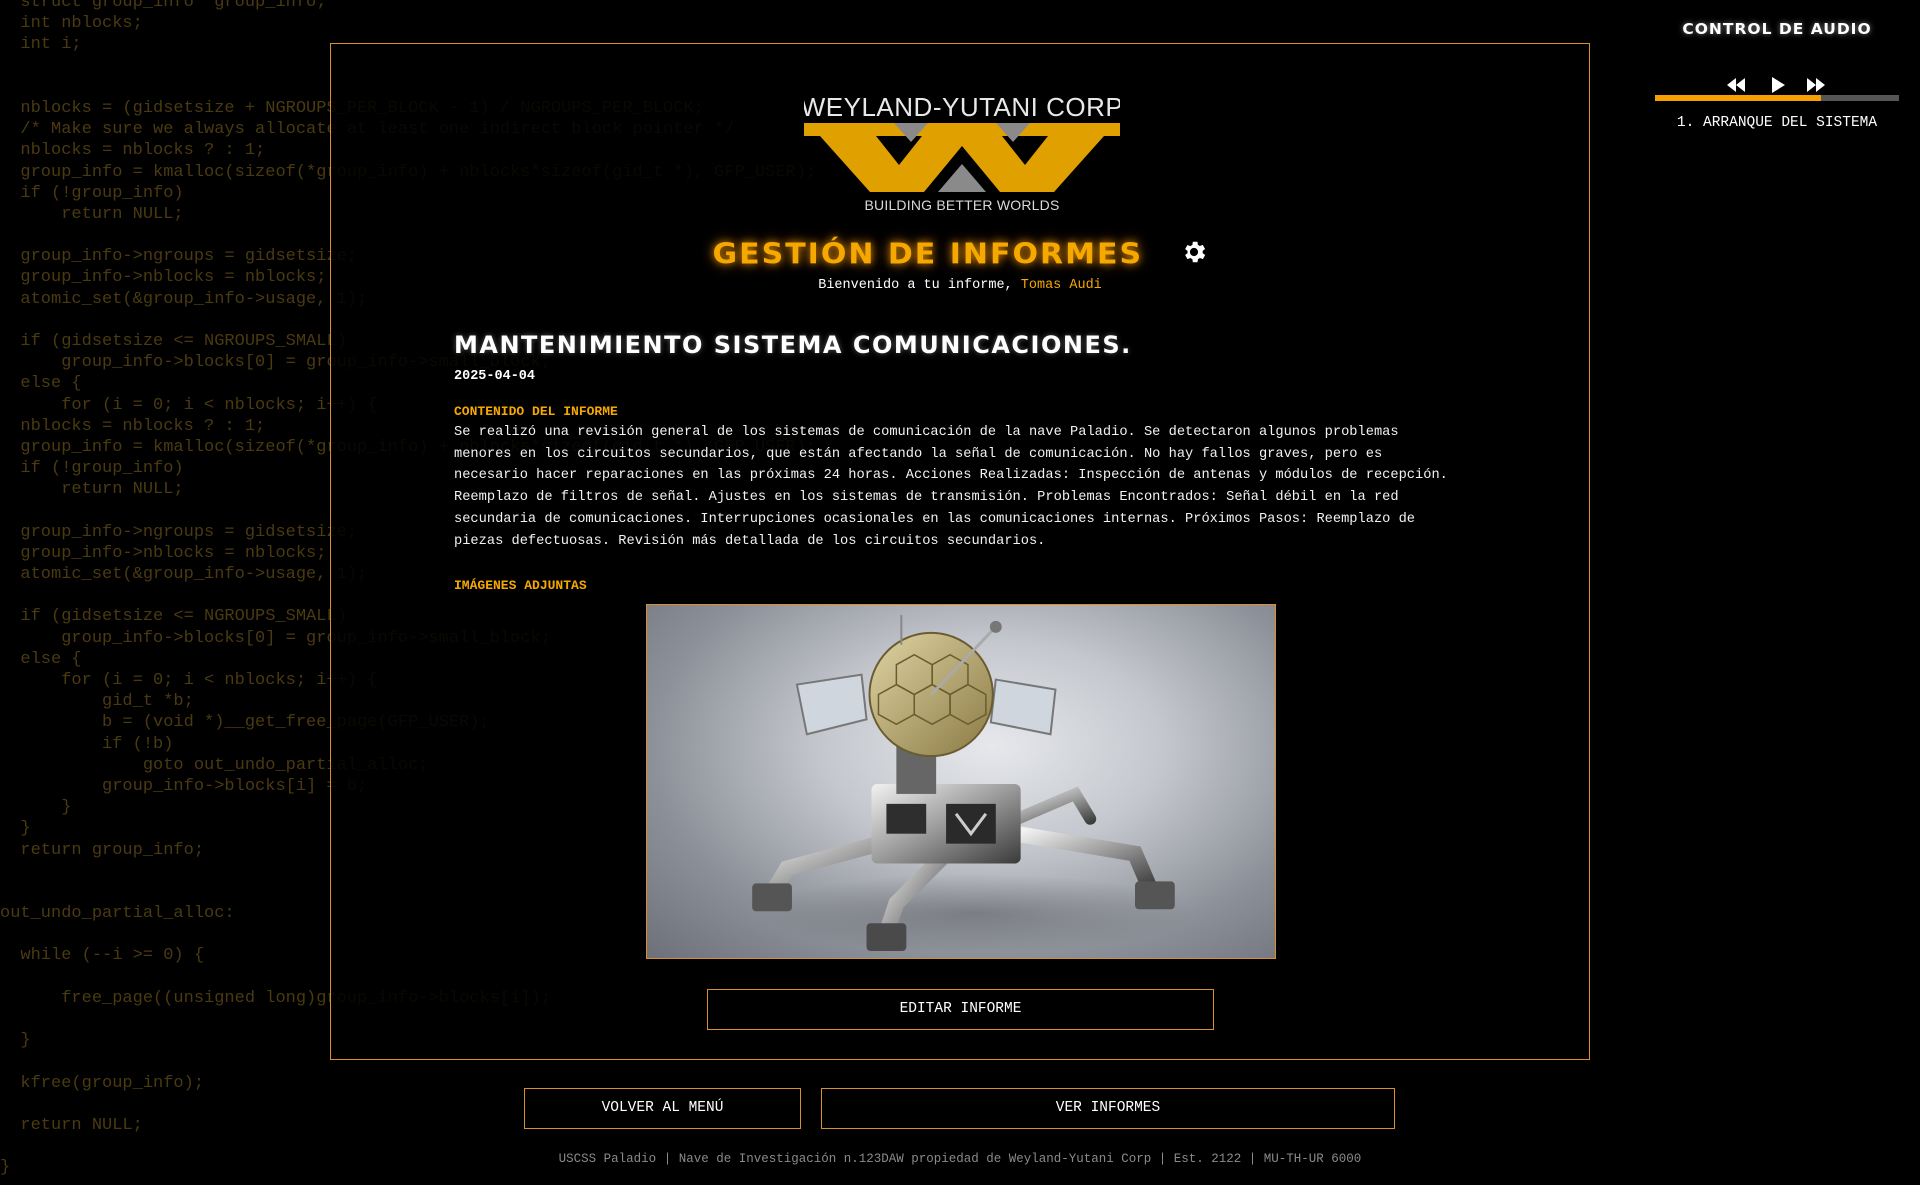 This screenshot has height=1185, width=1920. What do you see at coordinates (1194, 252) in the screenshot?
I see `gear-icon` at bounding box center [1194, 252].